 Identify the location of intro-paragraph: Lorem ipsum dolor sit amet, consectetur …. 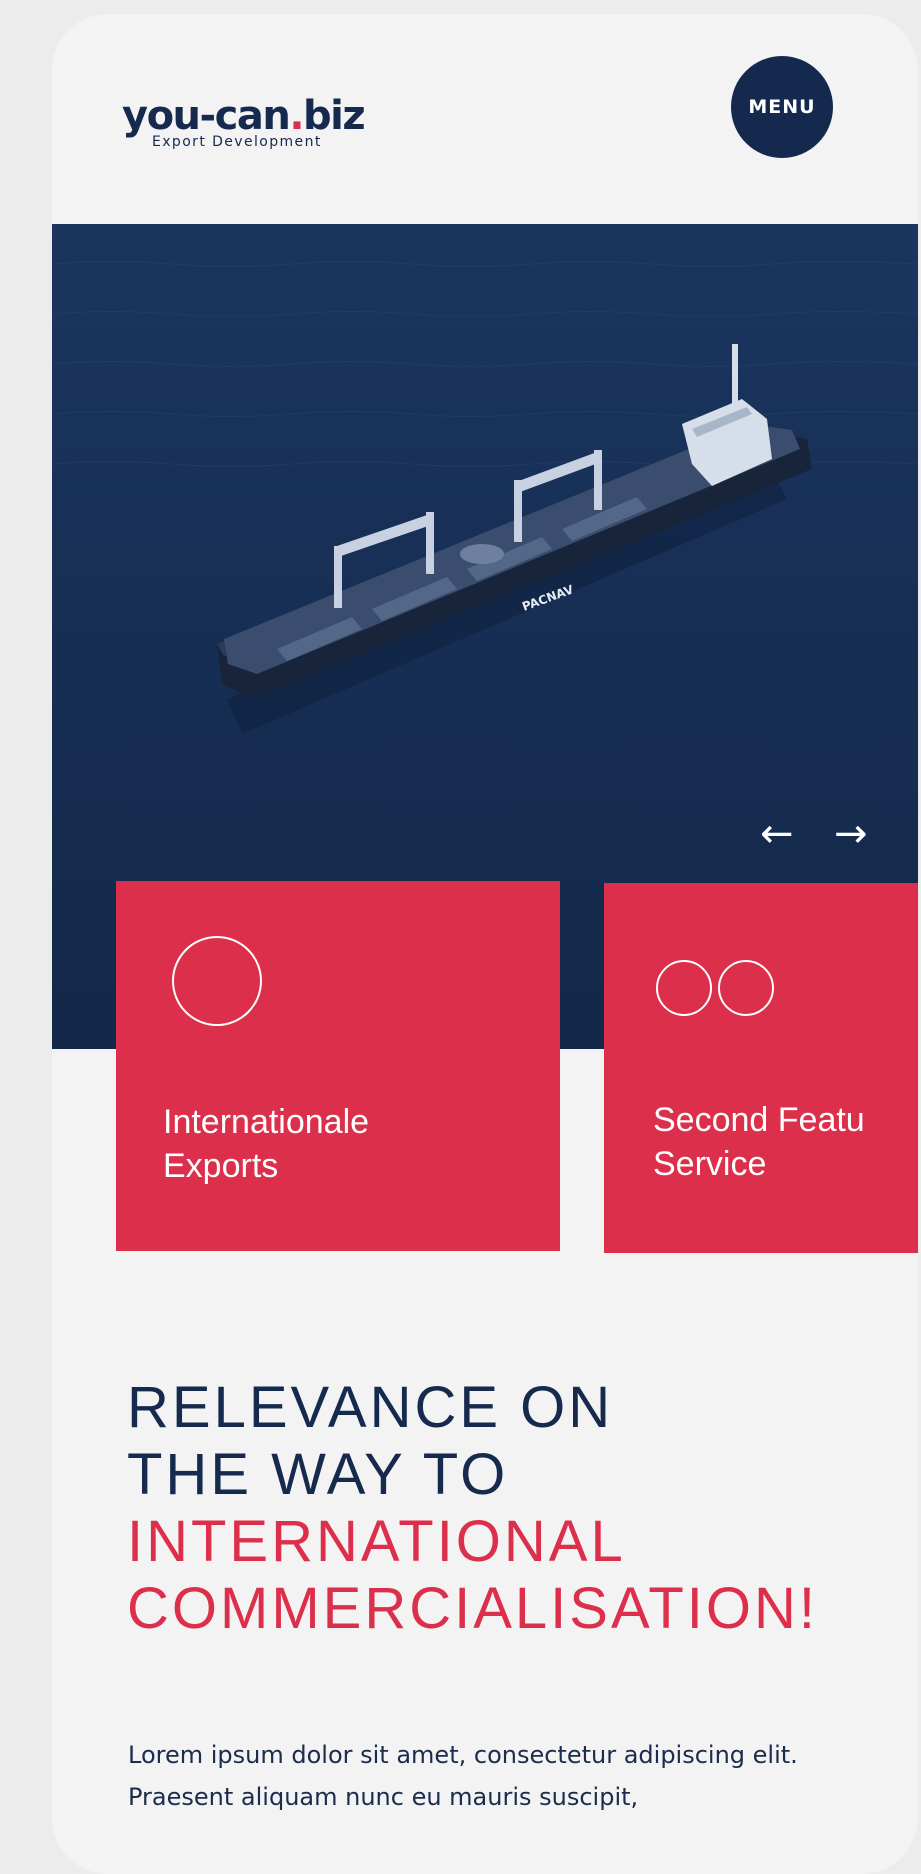
(463, 1776).